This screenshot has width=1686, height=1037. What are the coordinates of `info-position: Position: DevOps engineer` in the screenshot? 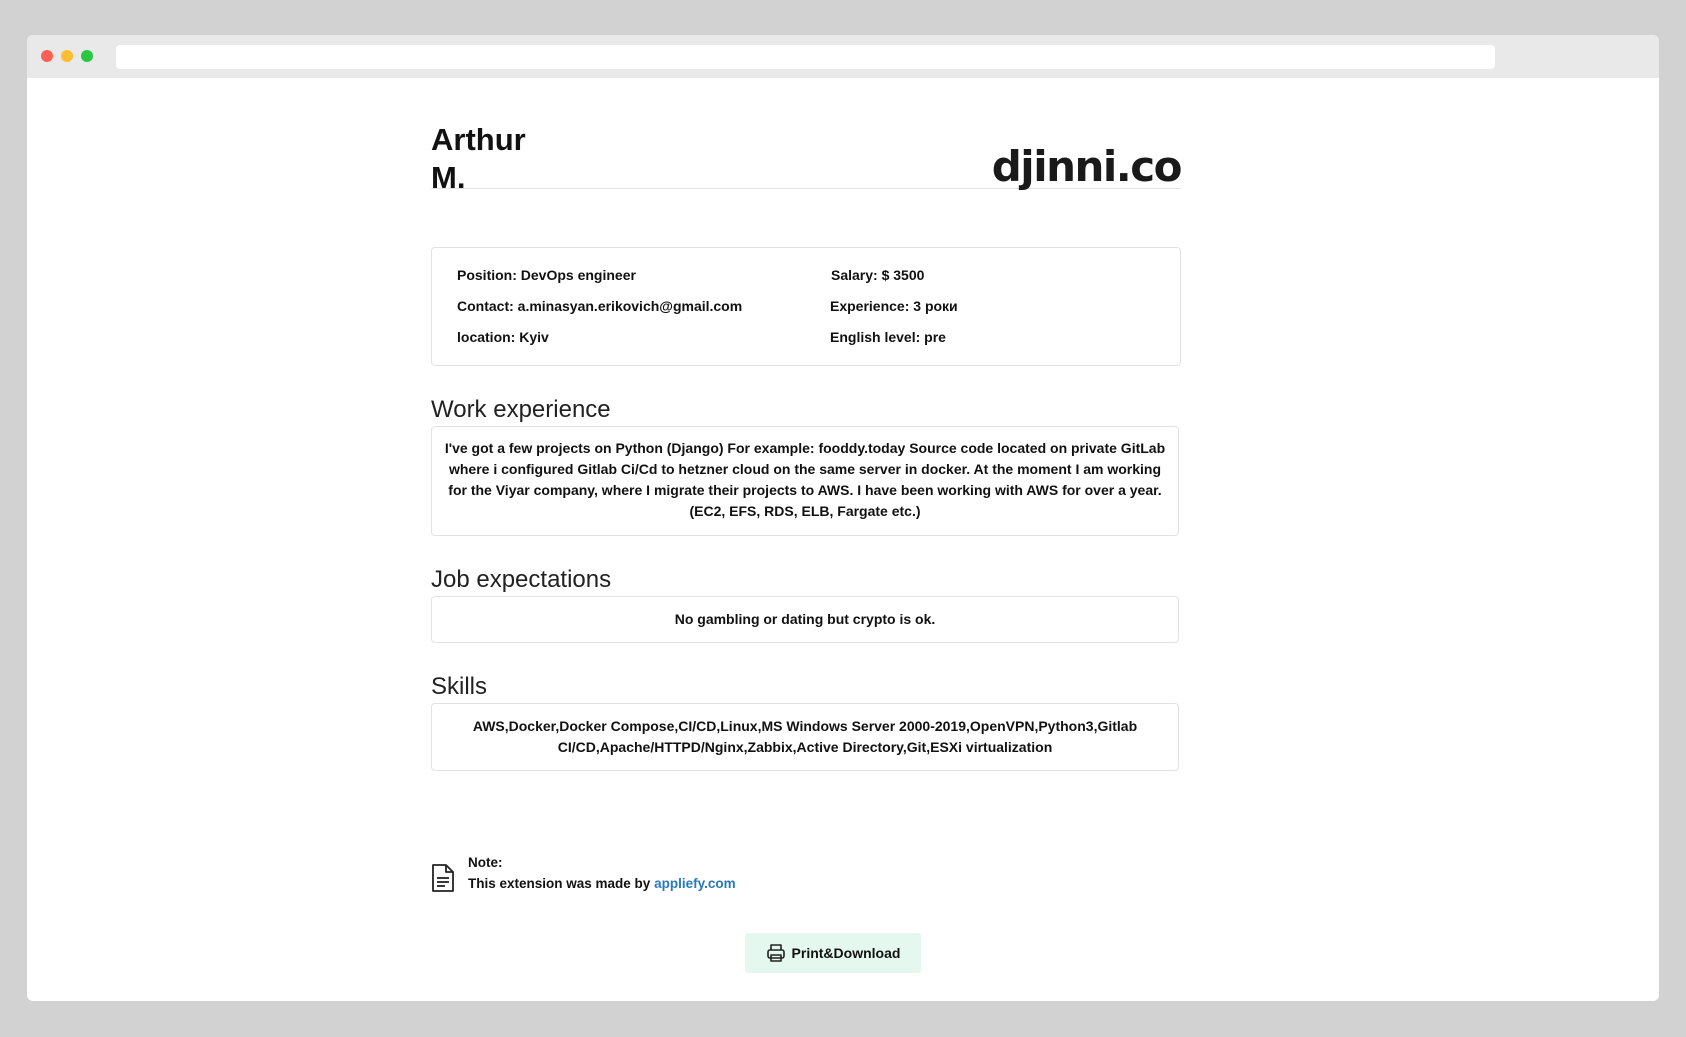 It's located at (546, 275).